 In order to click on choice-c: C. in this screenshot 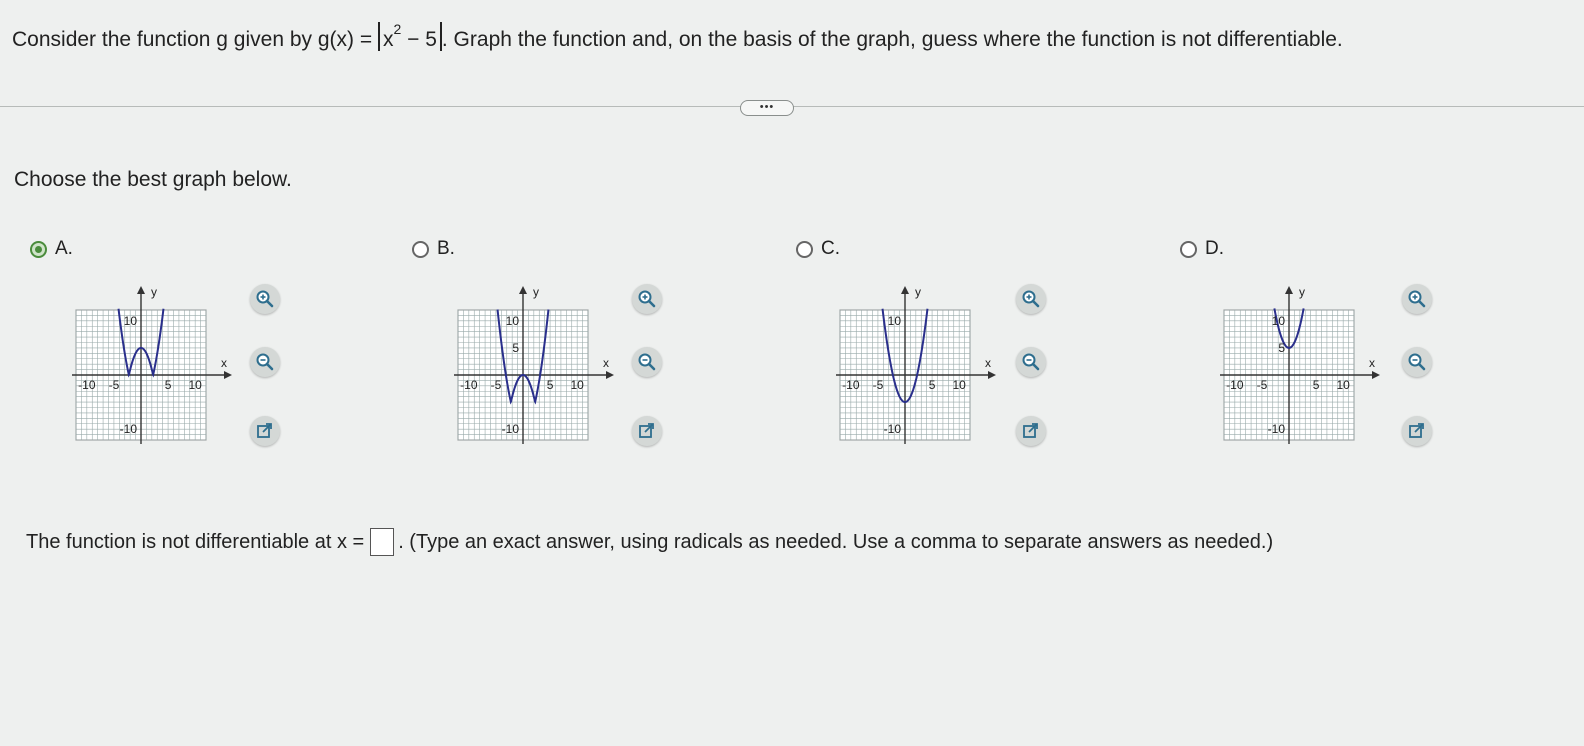, I will do `click(818, 249)`.